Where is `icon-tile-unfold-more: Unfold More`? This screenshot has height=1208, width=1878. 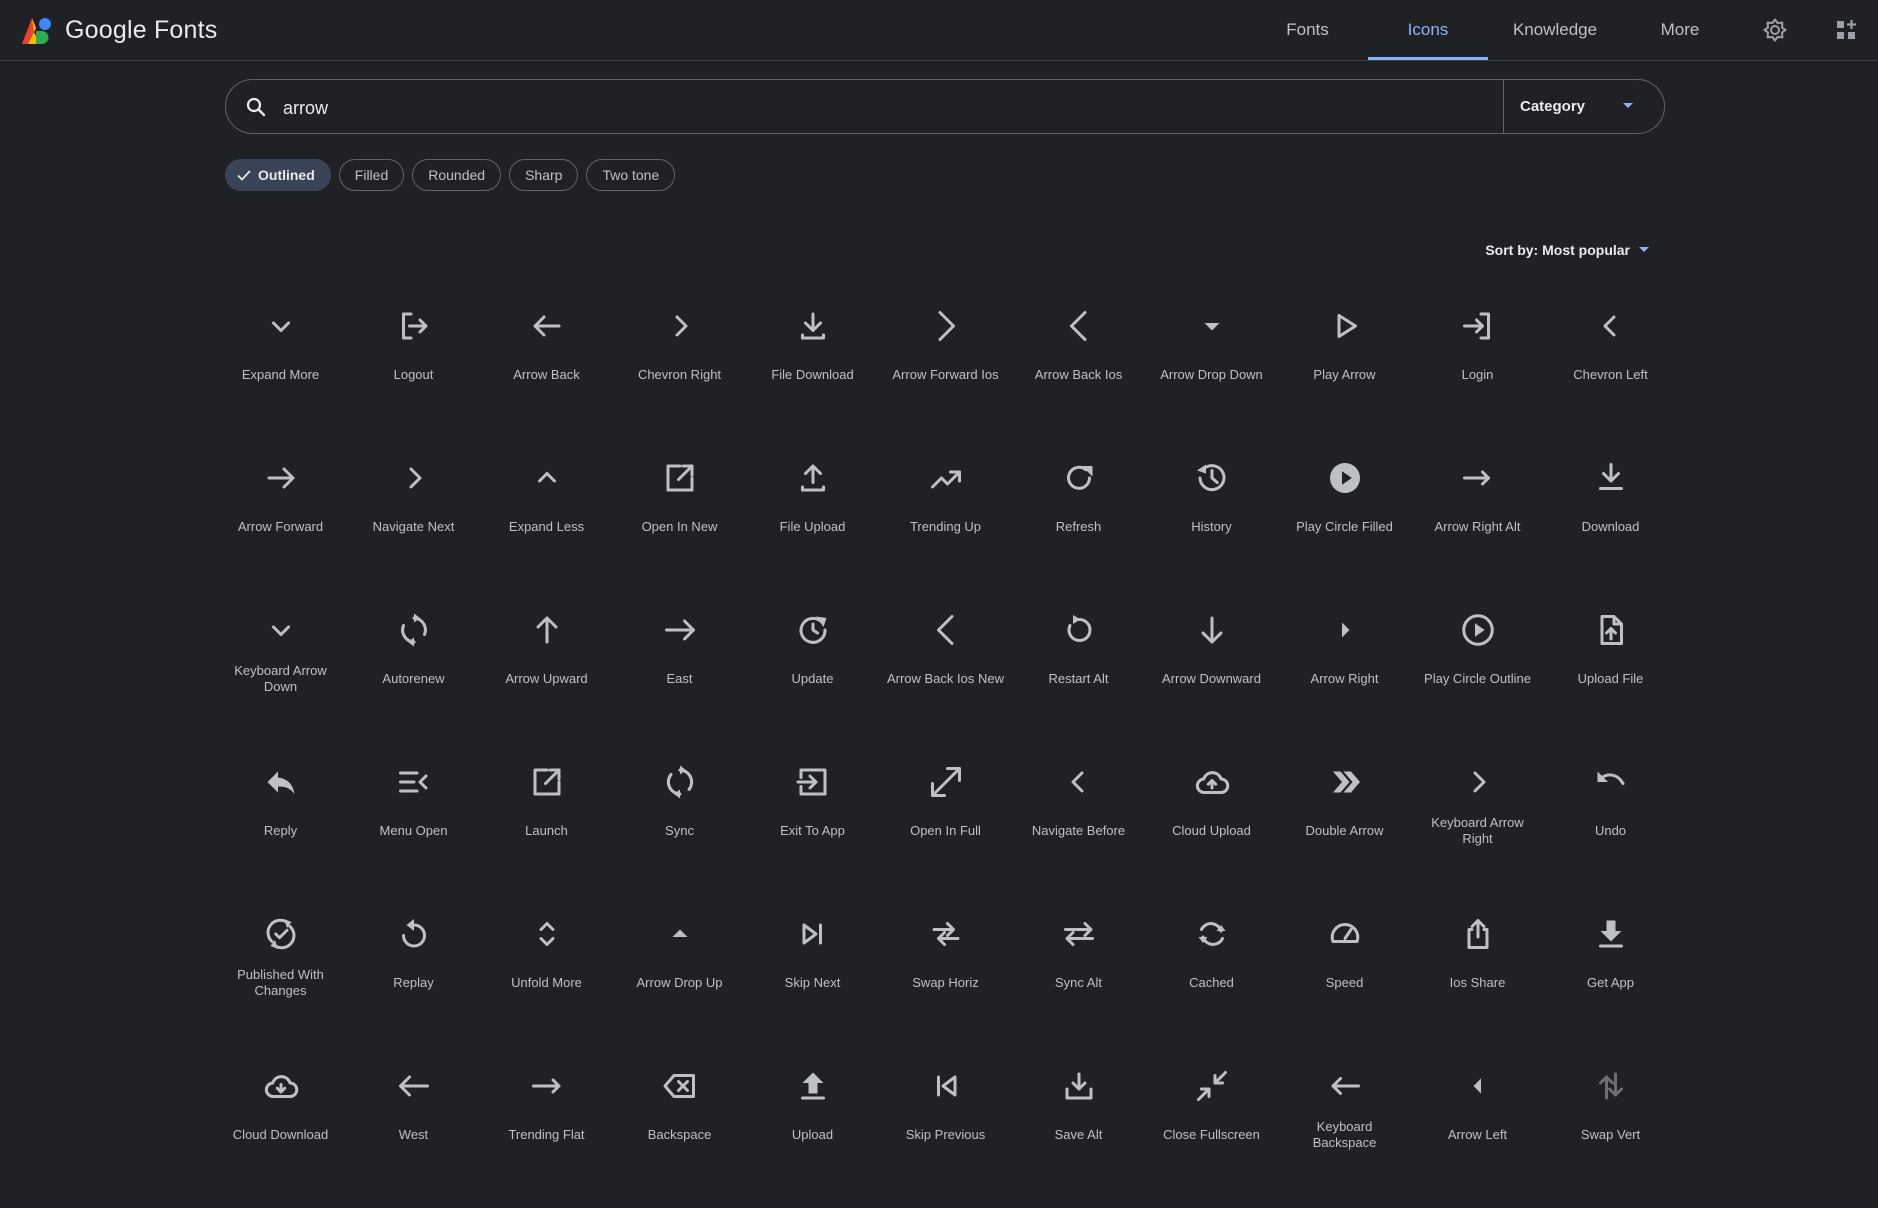 icon-tile-unfold-more: Unfold More is located at coordinates (546, 980).